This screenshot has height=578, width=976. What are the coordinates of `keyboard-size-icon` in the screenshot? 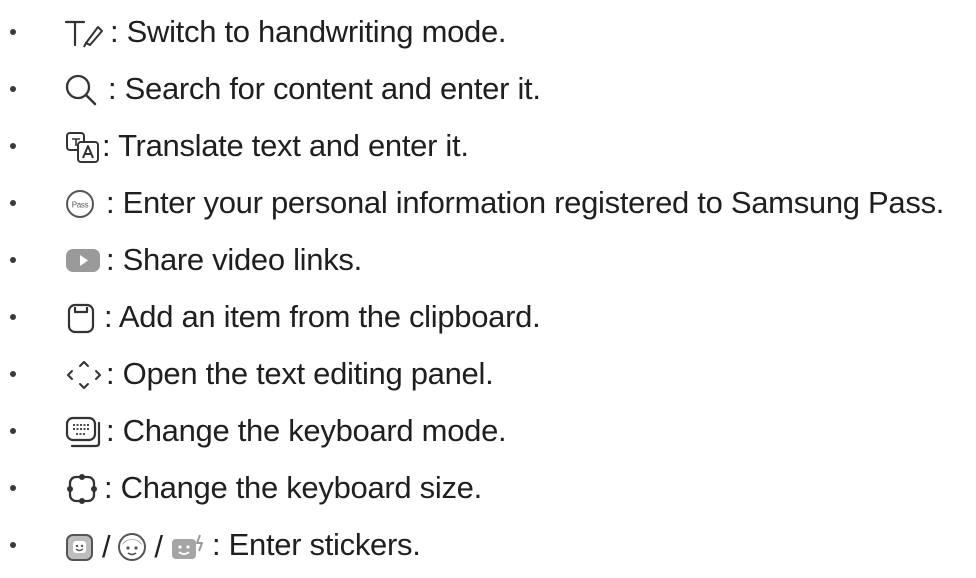 It's located at (82, 489).